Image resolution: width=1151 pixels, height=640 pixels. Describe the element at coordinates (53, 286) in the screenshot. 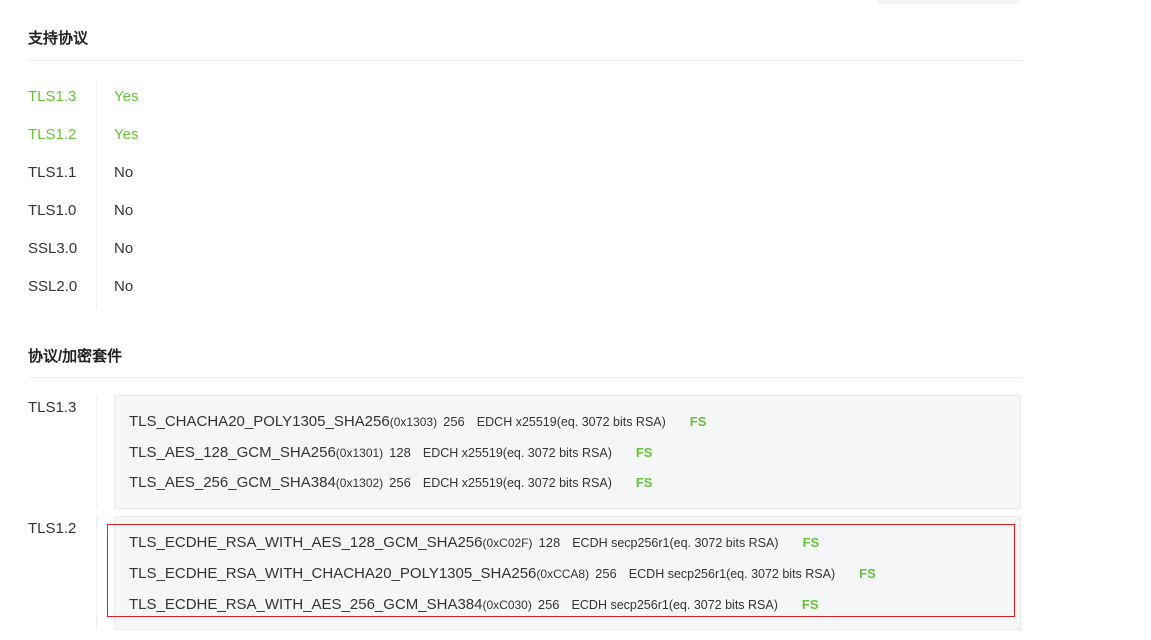

I see `protocol-name: SSL2.0` at that location.